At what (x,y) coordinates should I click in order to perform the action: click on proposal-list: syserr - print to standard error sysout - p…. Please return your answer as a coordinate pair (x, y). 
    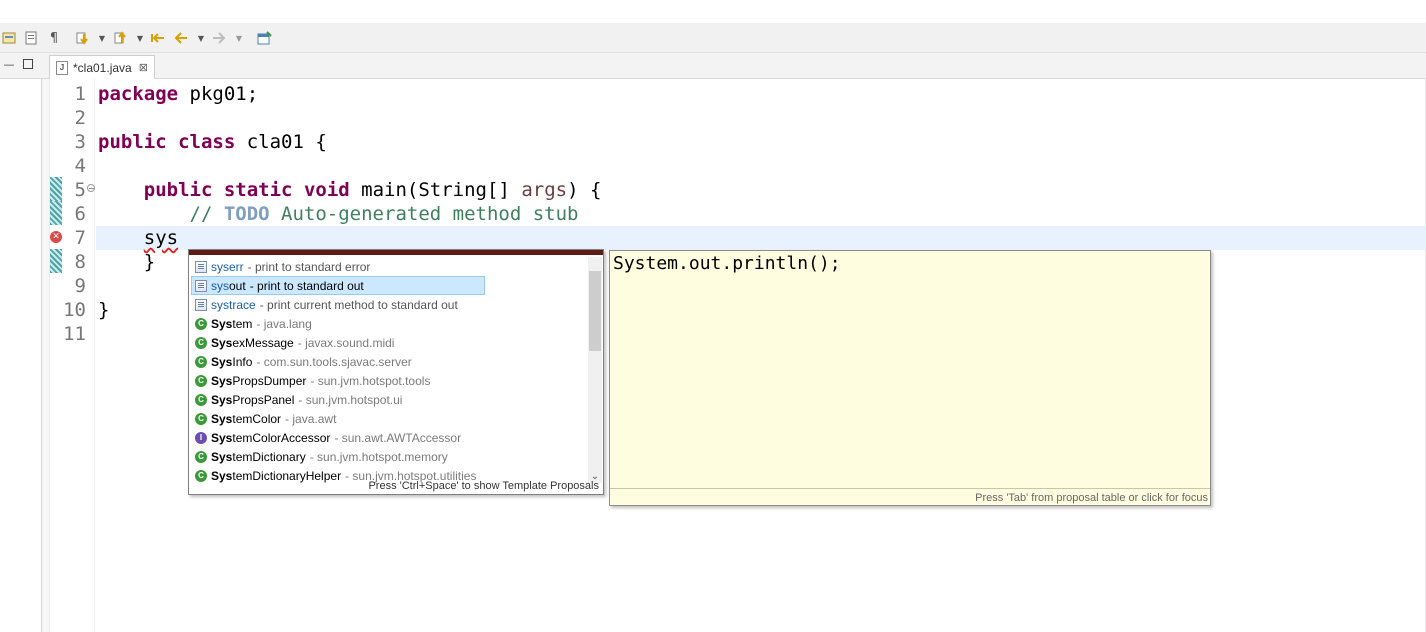
    Looking at the image, I should click on (389, 370).